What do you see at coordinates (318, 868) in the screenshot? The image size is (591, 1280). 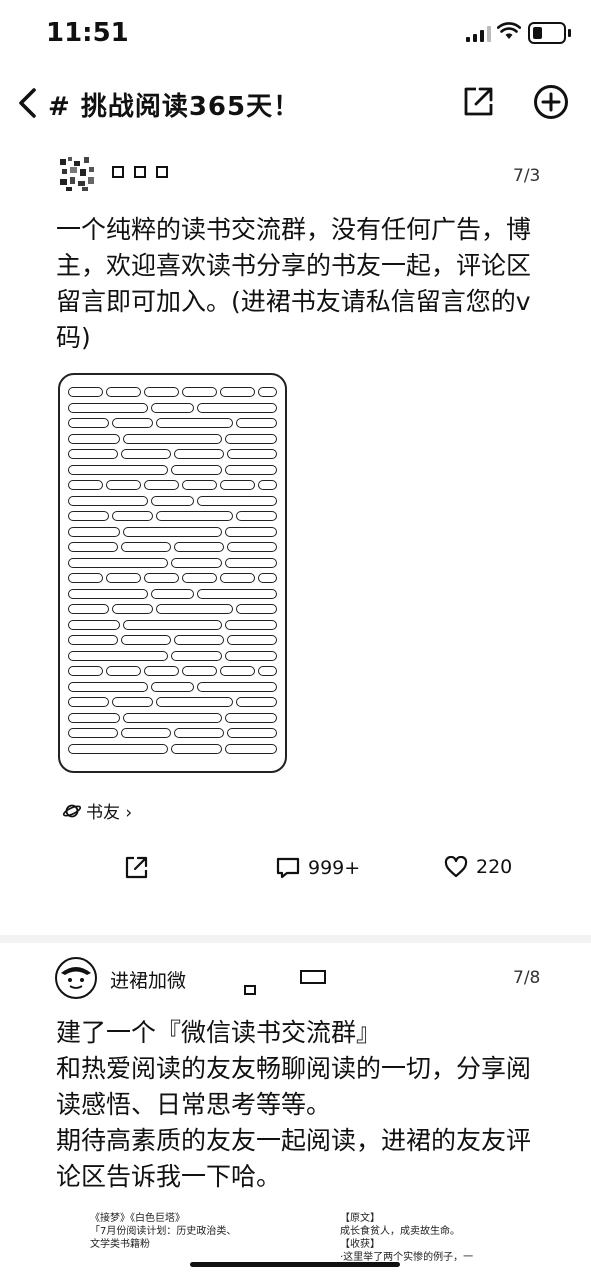 I see `comment-action: 999+` at bounding box center [318, 868].